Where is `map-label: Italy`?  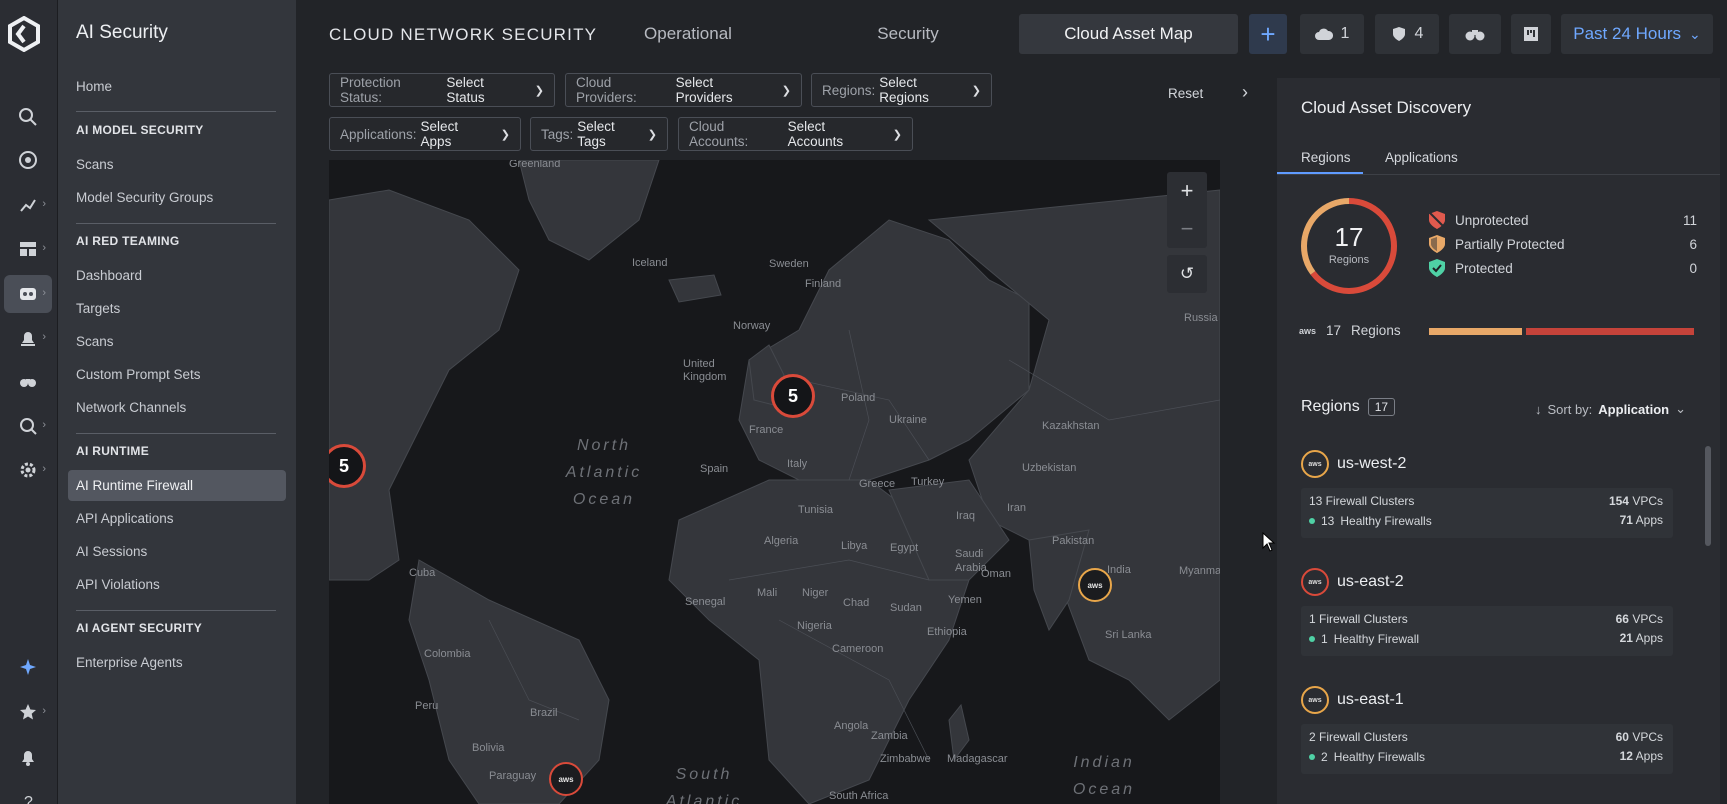
map-label: Italy is located at coordinates (797, 464).